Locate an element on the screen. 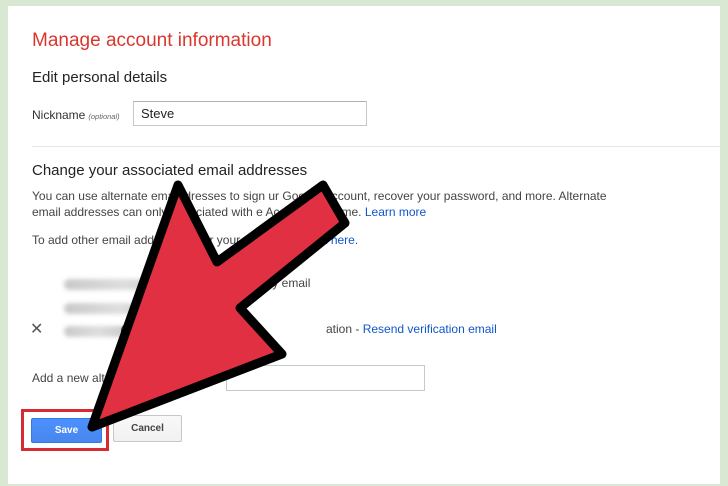 This screenshot has height=486, width=728. learn-more-link: Learn more is located at coordinates (395, 212).